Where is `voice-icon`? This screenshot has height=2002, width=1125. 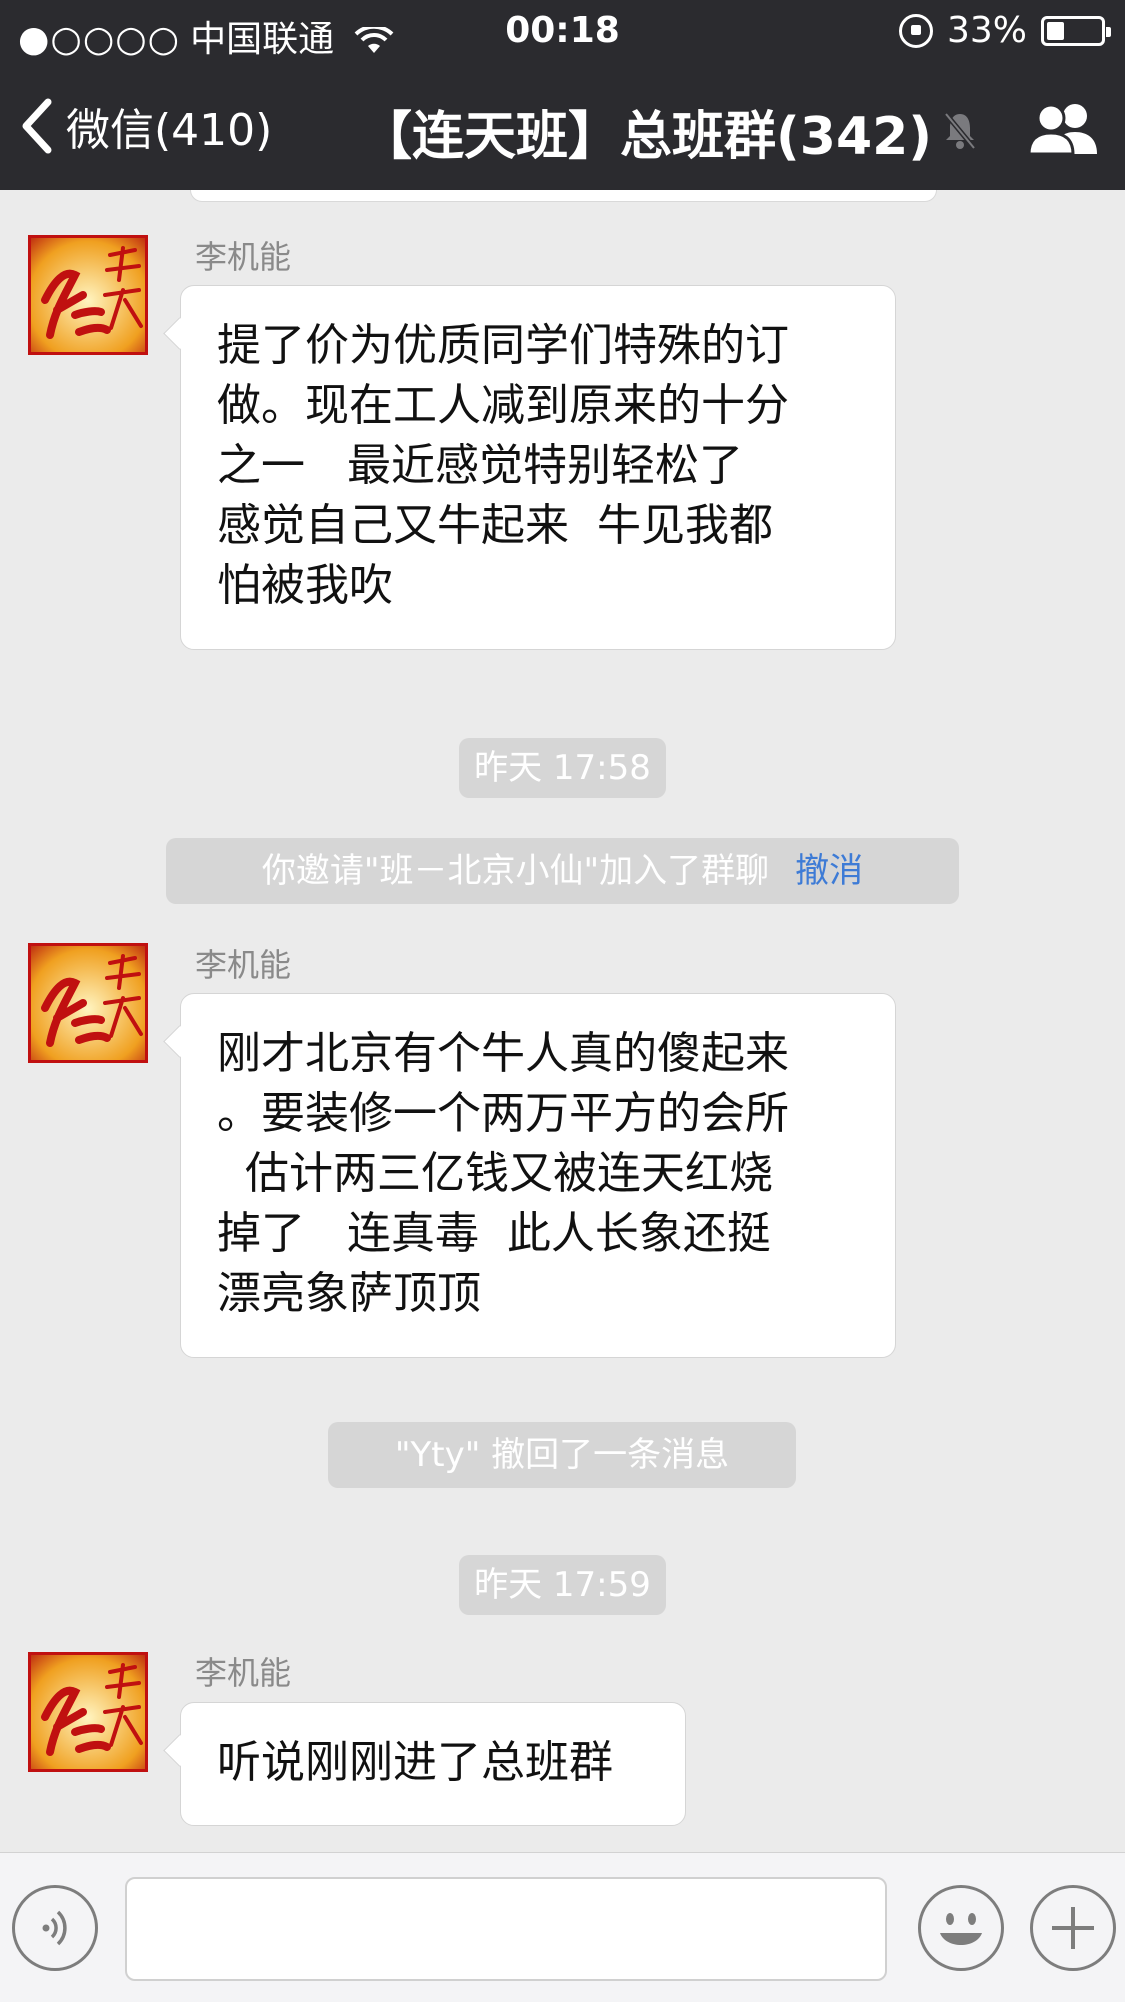 voice-icon is located at coordinates (54, 1928).